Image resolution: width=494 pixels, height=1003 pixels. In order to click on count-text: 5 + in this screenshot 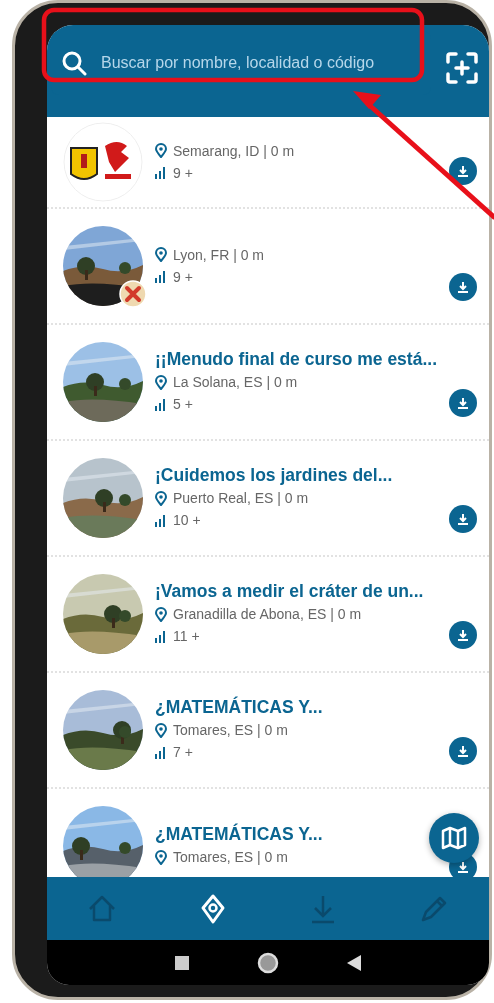, I will do `click(183, 405)`.